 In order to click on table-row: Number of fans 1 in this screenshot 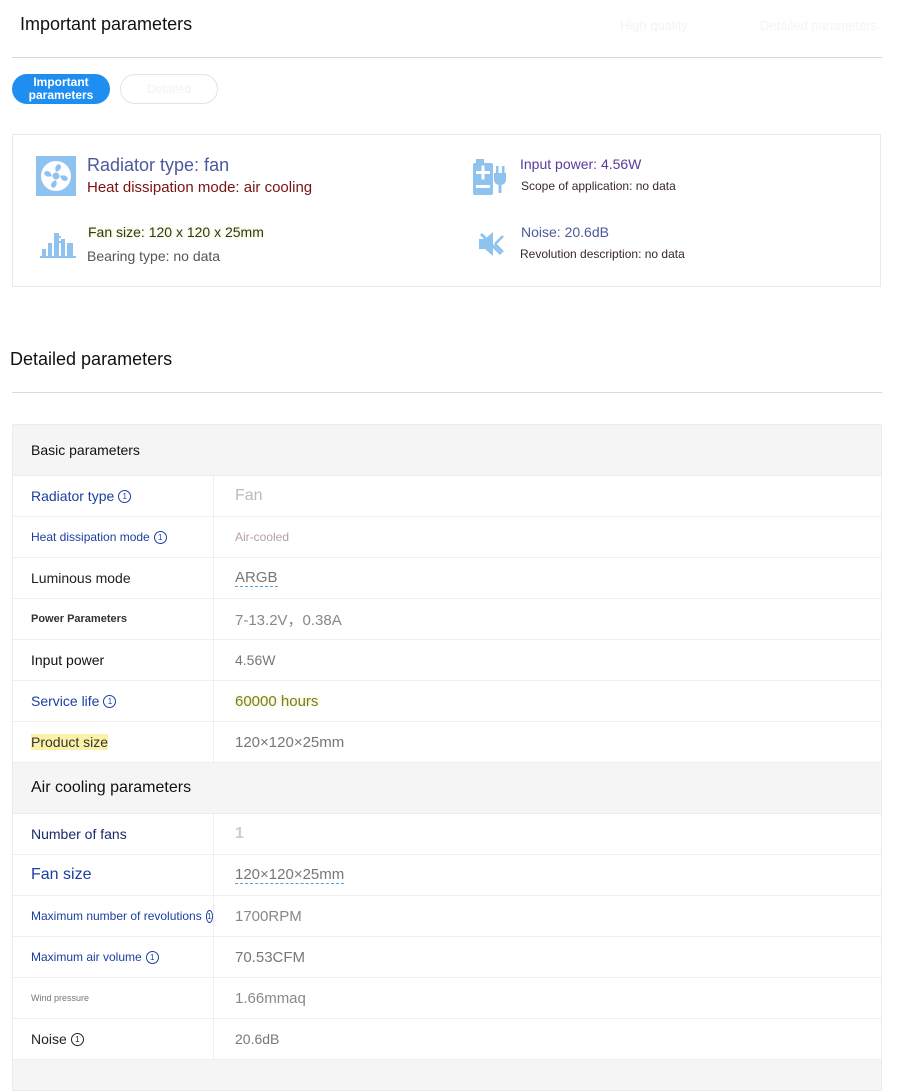, I will do `click(447, 834)`.